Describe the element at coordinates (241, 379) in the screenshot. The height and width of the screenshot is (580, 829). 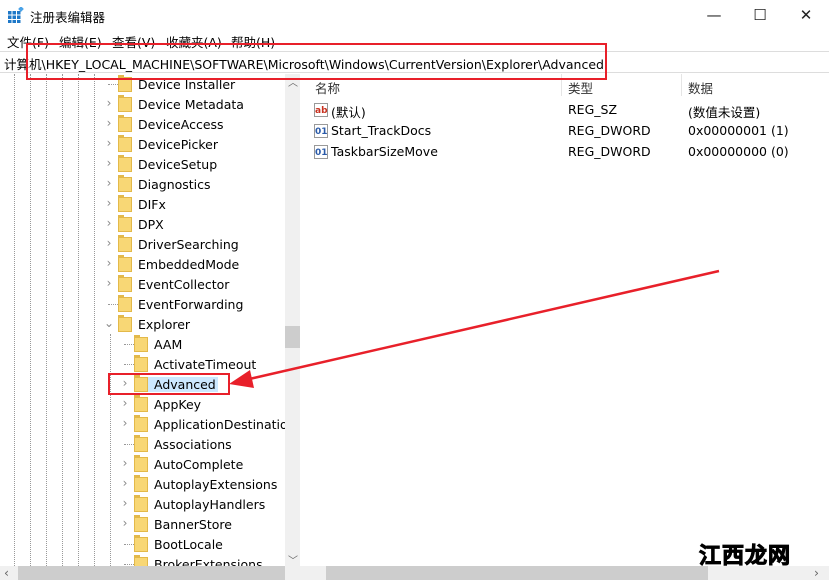
I see `arrow-head` at that location.